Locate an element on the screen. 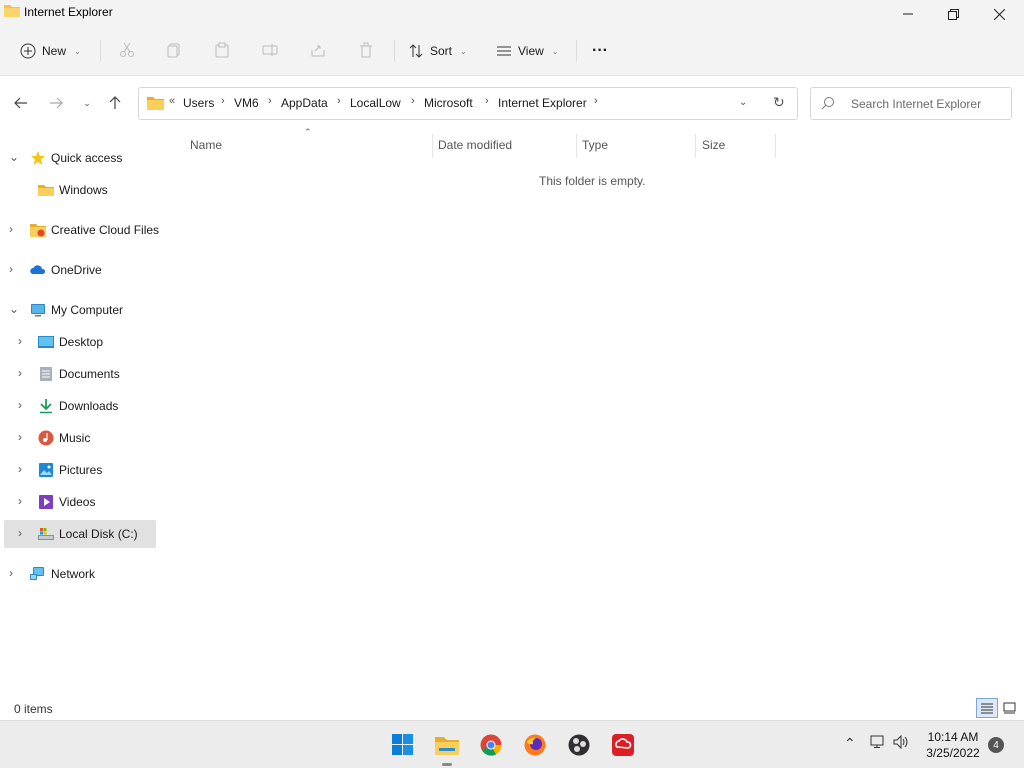  creative-cloud-icon is located at coordinates (623, 745).